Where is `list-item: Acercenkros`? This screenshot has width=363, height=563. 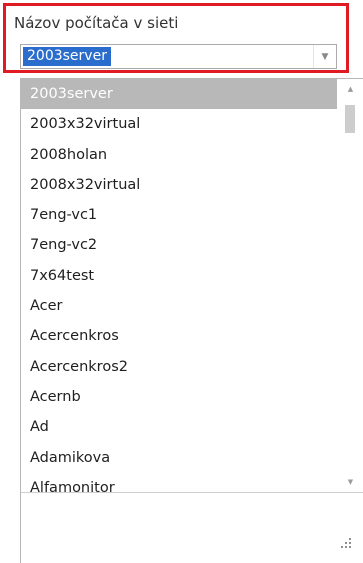 list-item: Acercenkros is located at coordinates (179, 336).